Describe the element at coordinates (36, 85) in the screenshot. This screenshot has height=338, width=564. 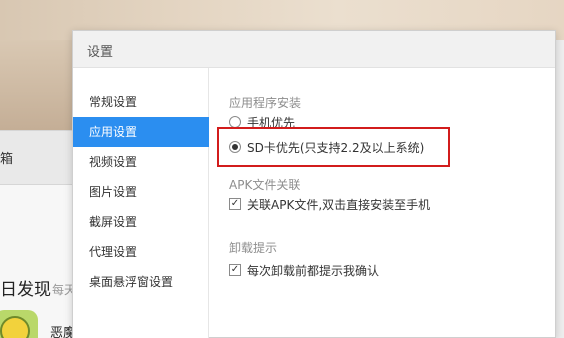
I see `background-photo` at that location.